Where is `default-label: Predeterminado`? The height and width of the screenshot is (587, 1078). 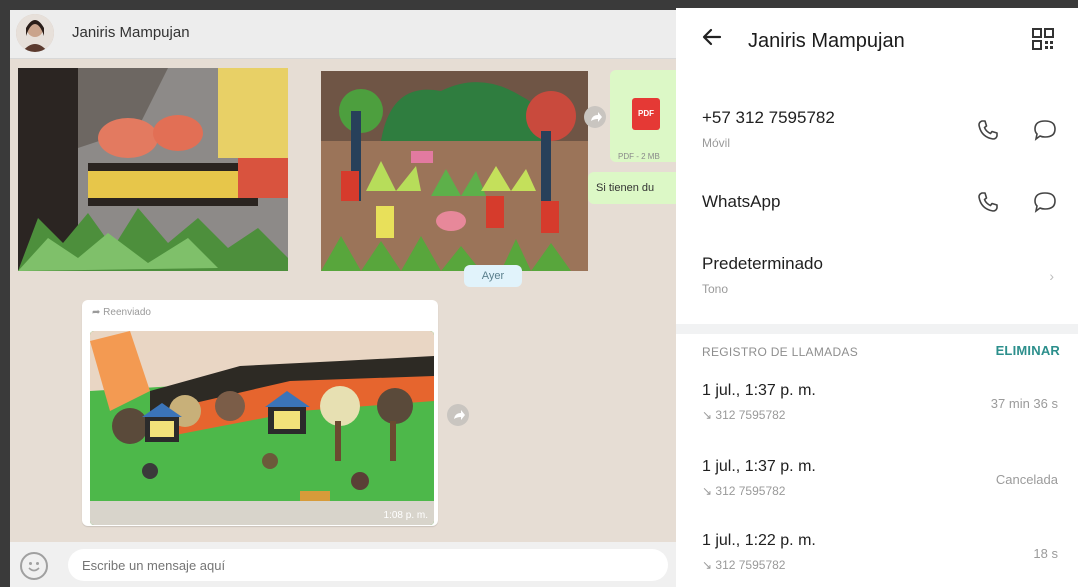 default-label: Predeterminado is located at coordinates (762, 263).